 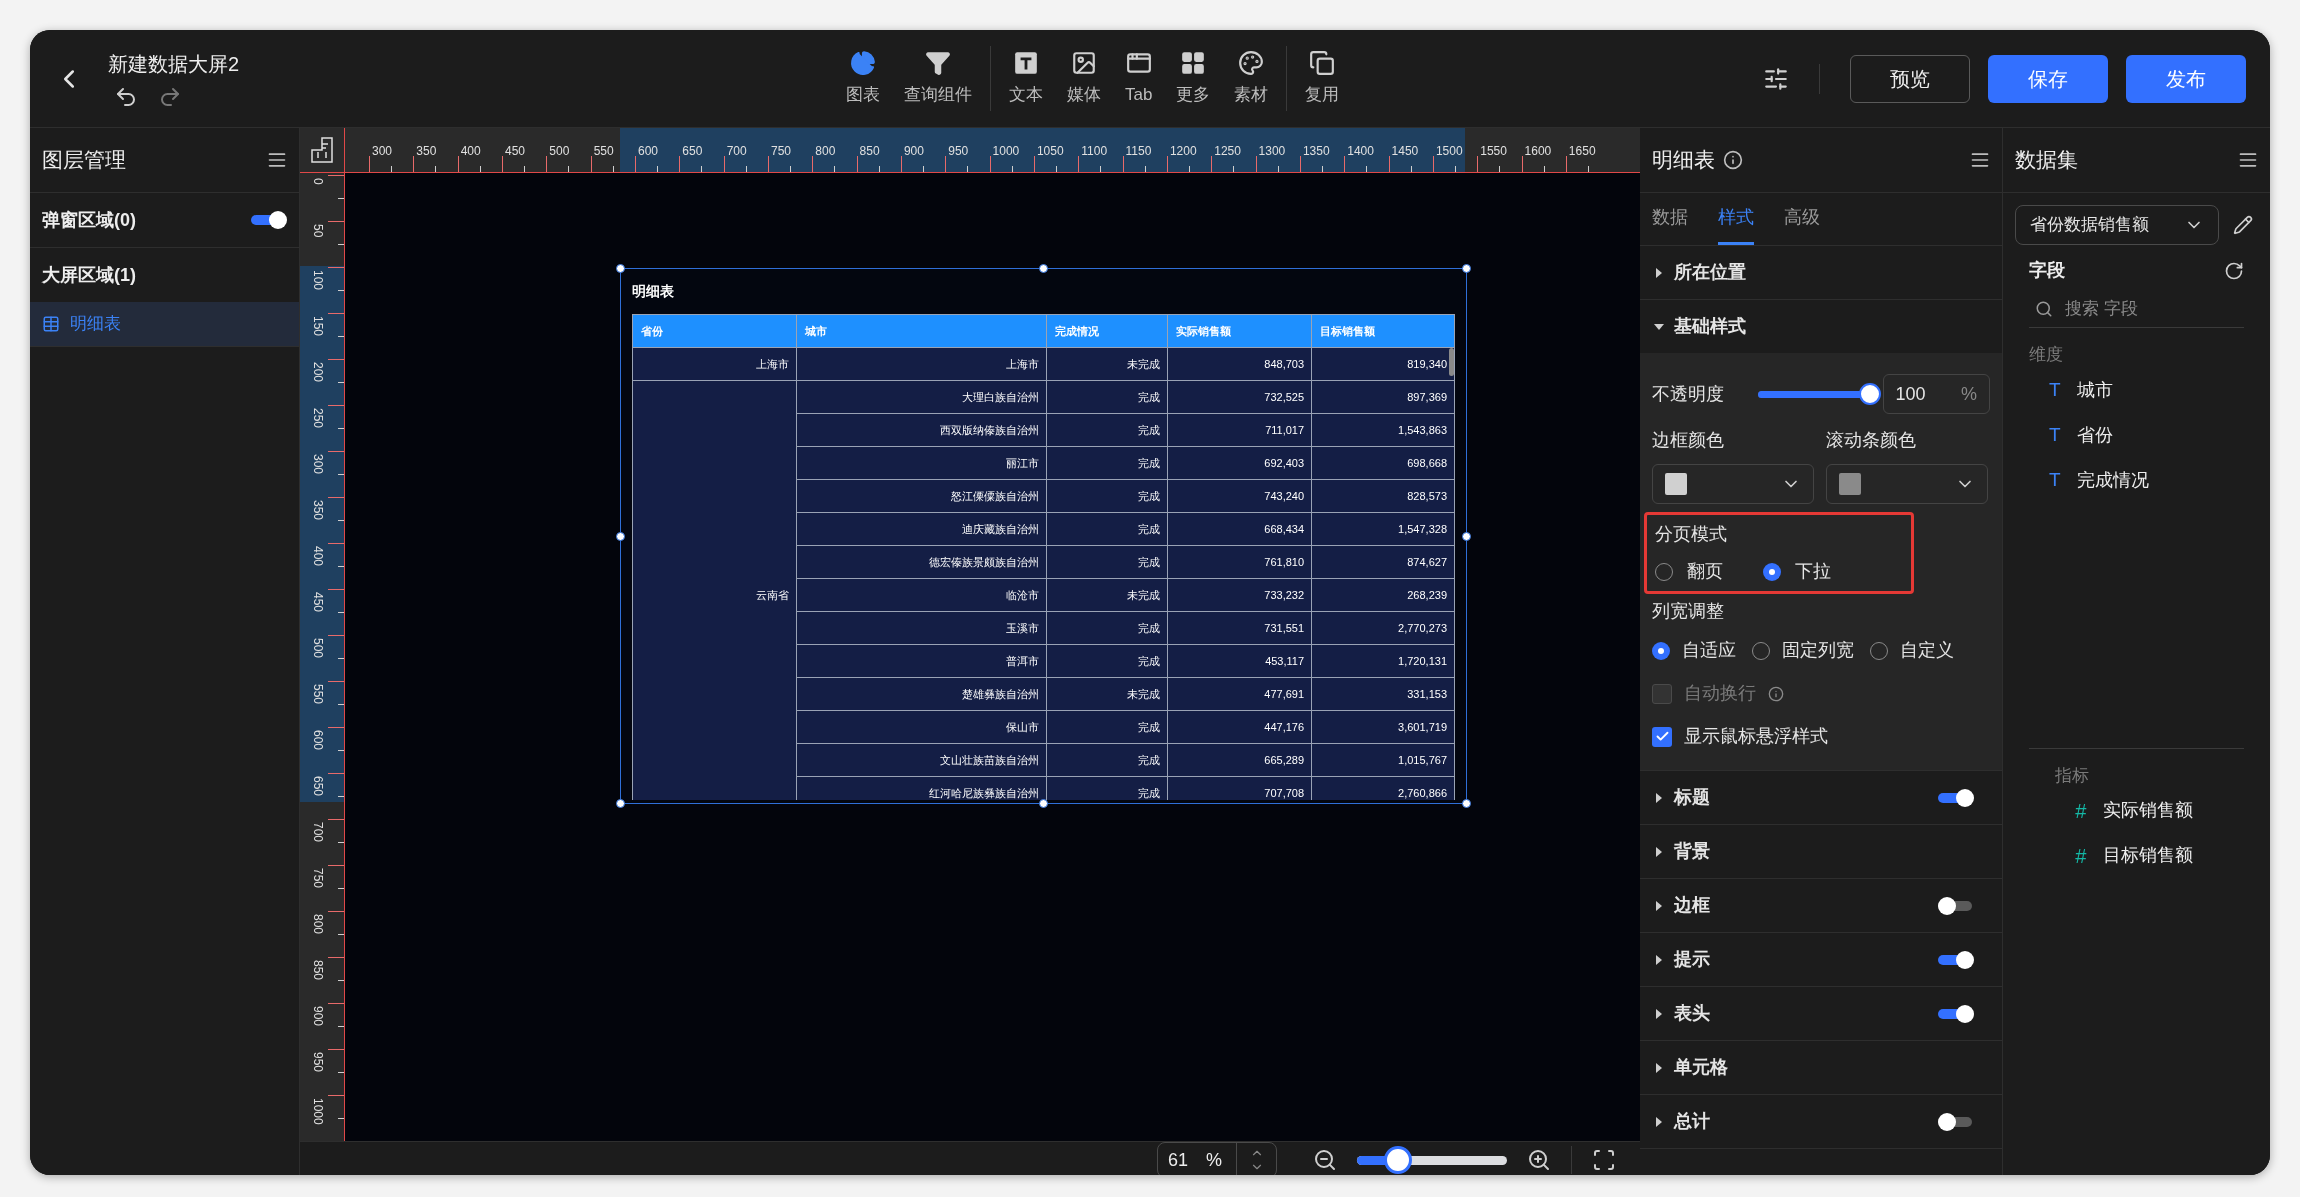 What do you see at coordinates (1692, 797) in the screenshot?
I see `section-title: 标题` at bounding box center [1692, 797].